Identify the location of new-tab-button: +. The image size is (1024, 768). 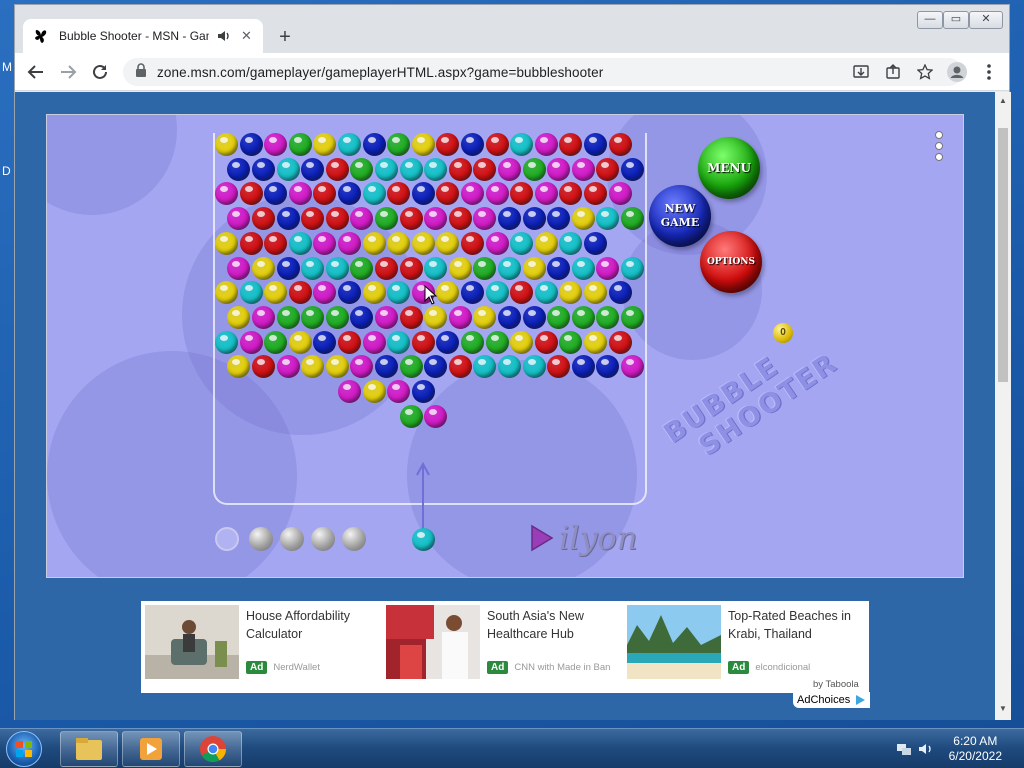
(285, 37).